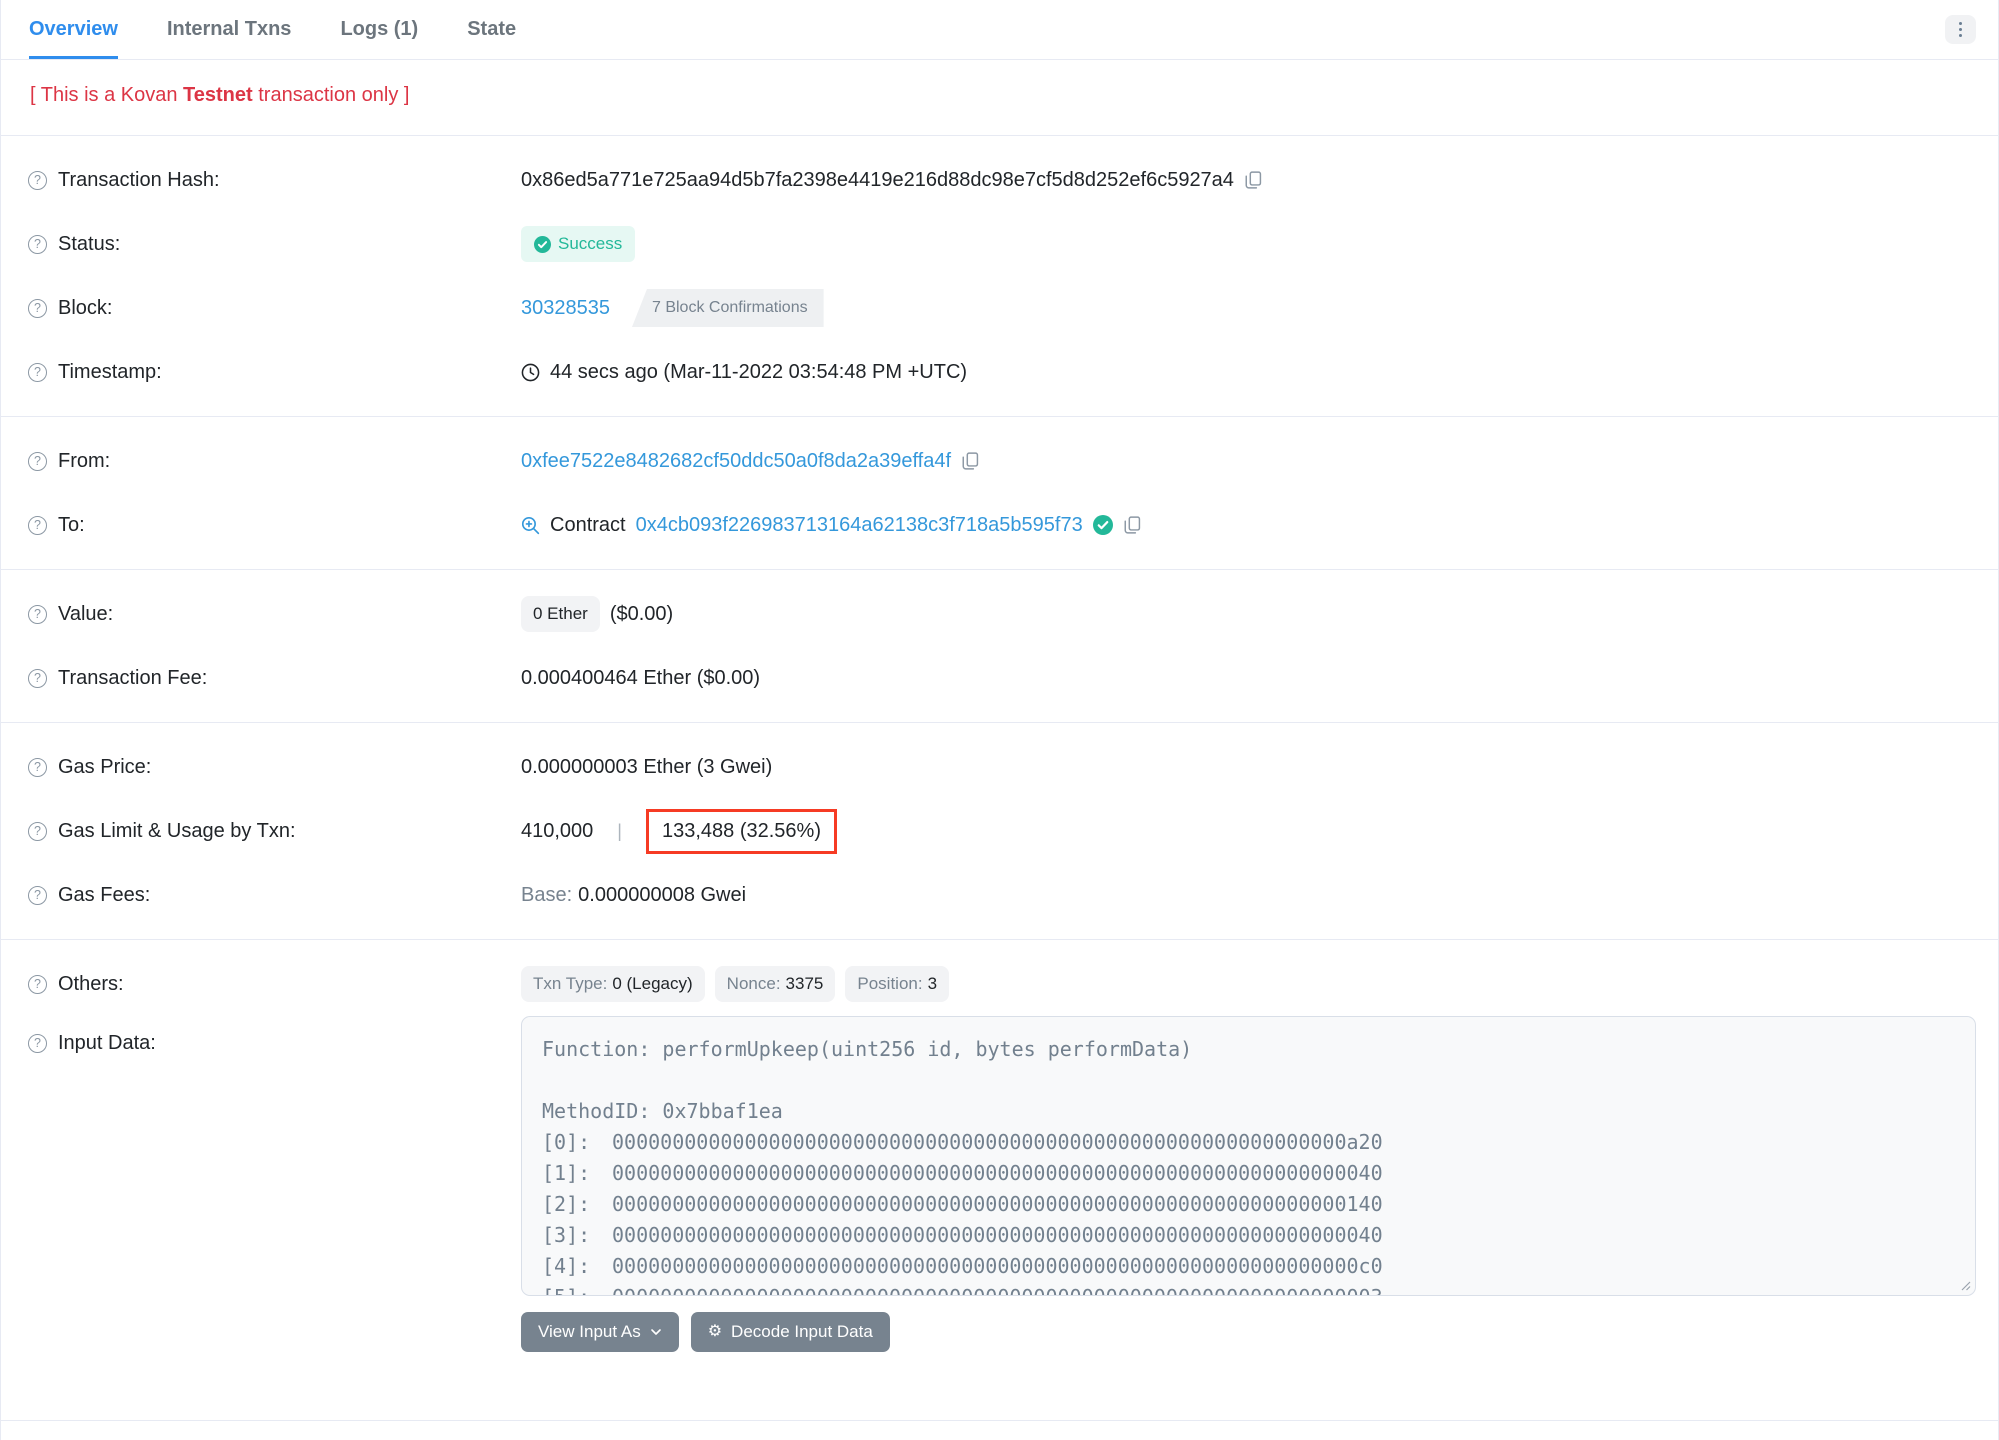 The height and width of the screenshot is (1440, 1999). What do you see at coordinates (73, 29) in the screenshot?
I see `tab-overview: Overview` at bounding box center [73, 29].